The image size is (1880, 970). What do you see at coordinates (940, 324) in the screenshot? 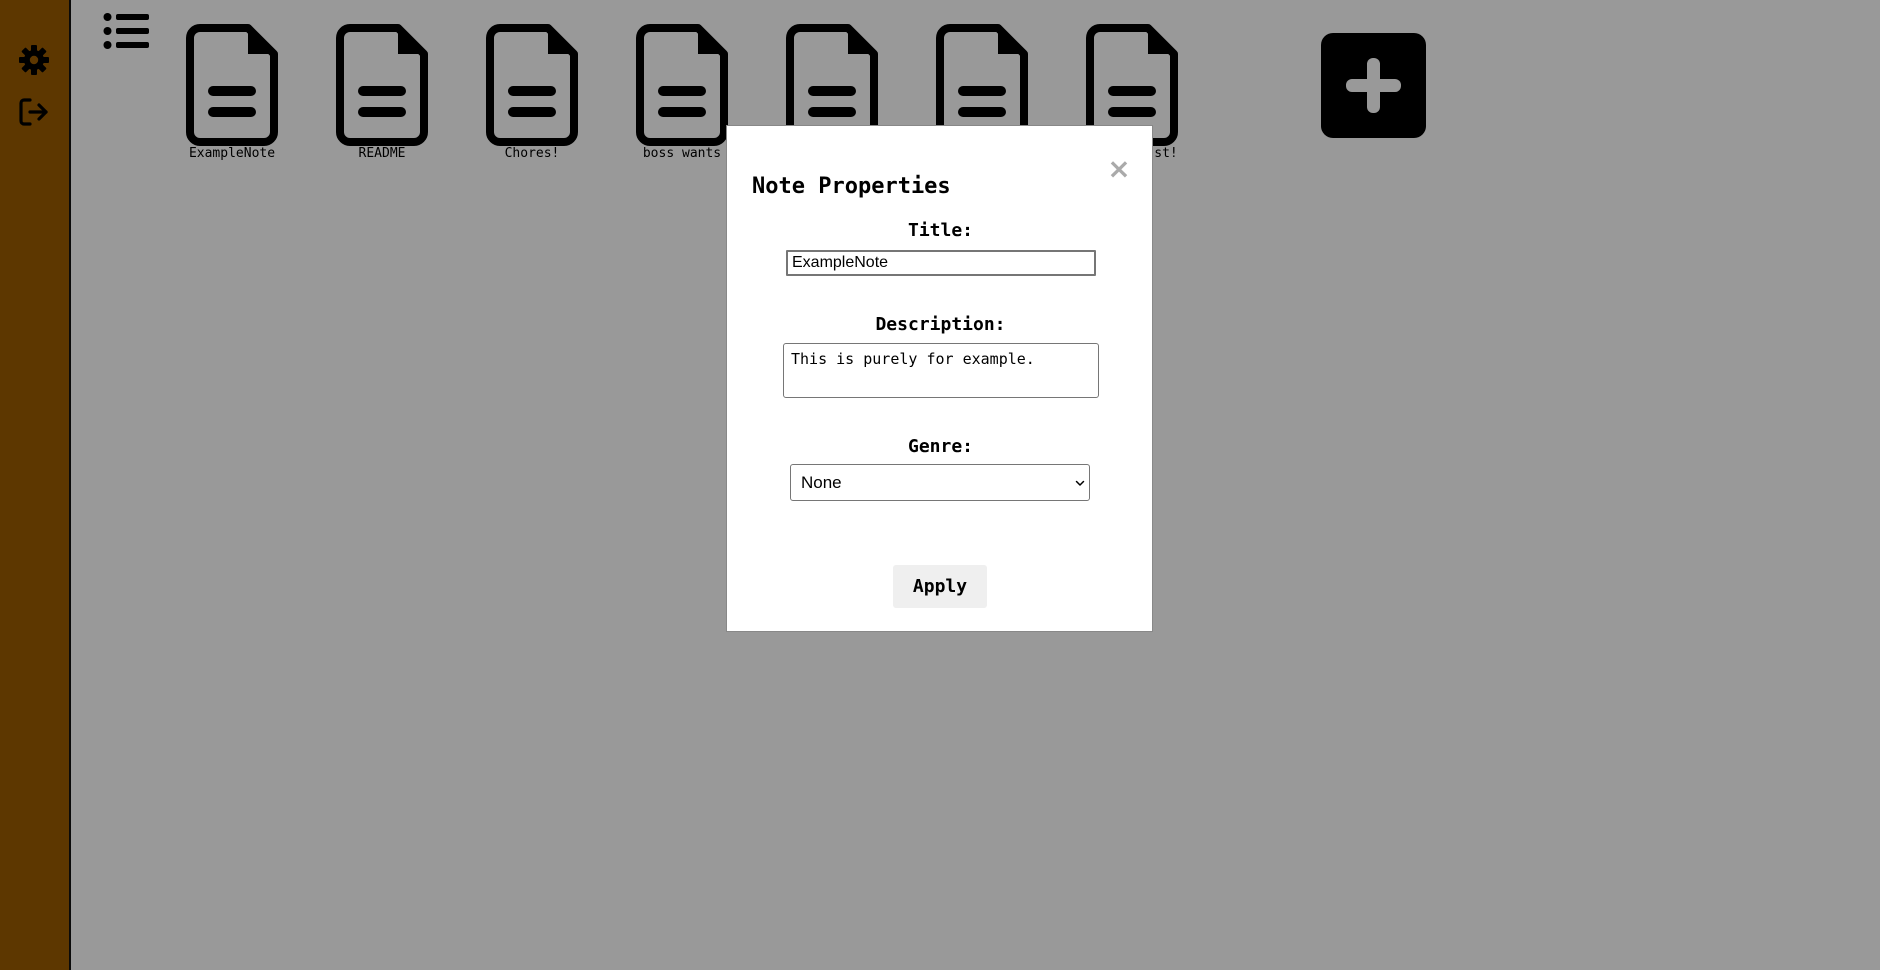
I see `description-label: Description:` at bounding box center [940, 324].